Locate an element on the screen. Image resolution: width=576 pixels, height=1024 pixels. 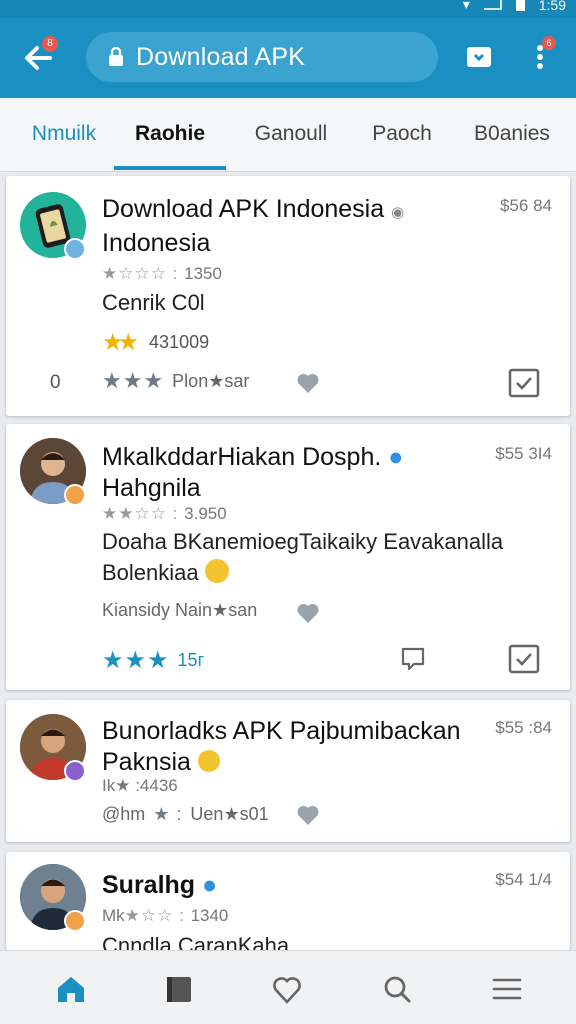
home-icon is located at coordinates (71, 989).